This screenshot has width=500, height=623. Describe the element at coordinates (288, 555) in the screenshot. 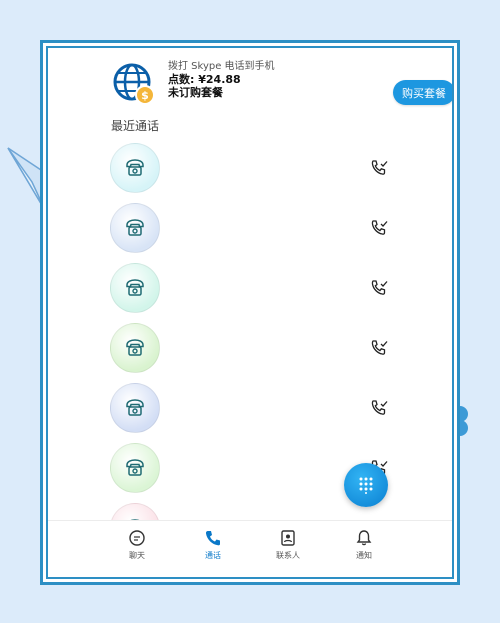

I see `tab-contacts-label: 联系人` at that location.